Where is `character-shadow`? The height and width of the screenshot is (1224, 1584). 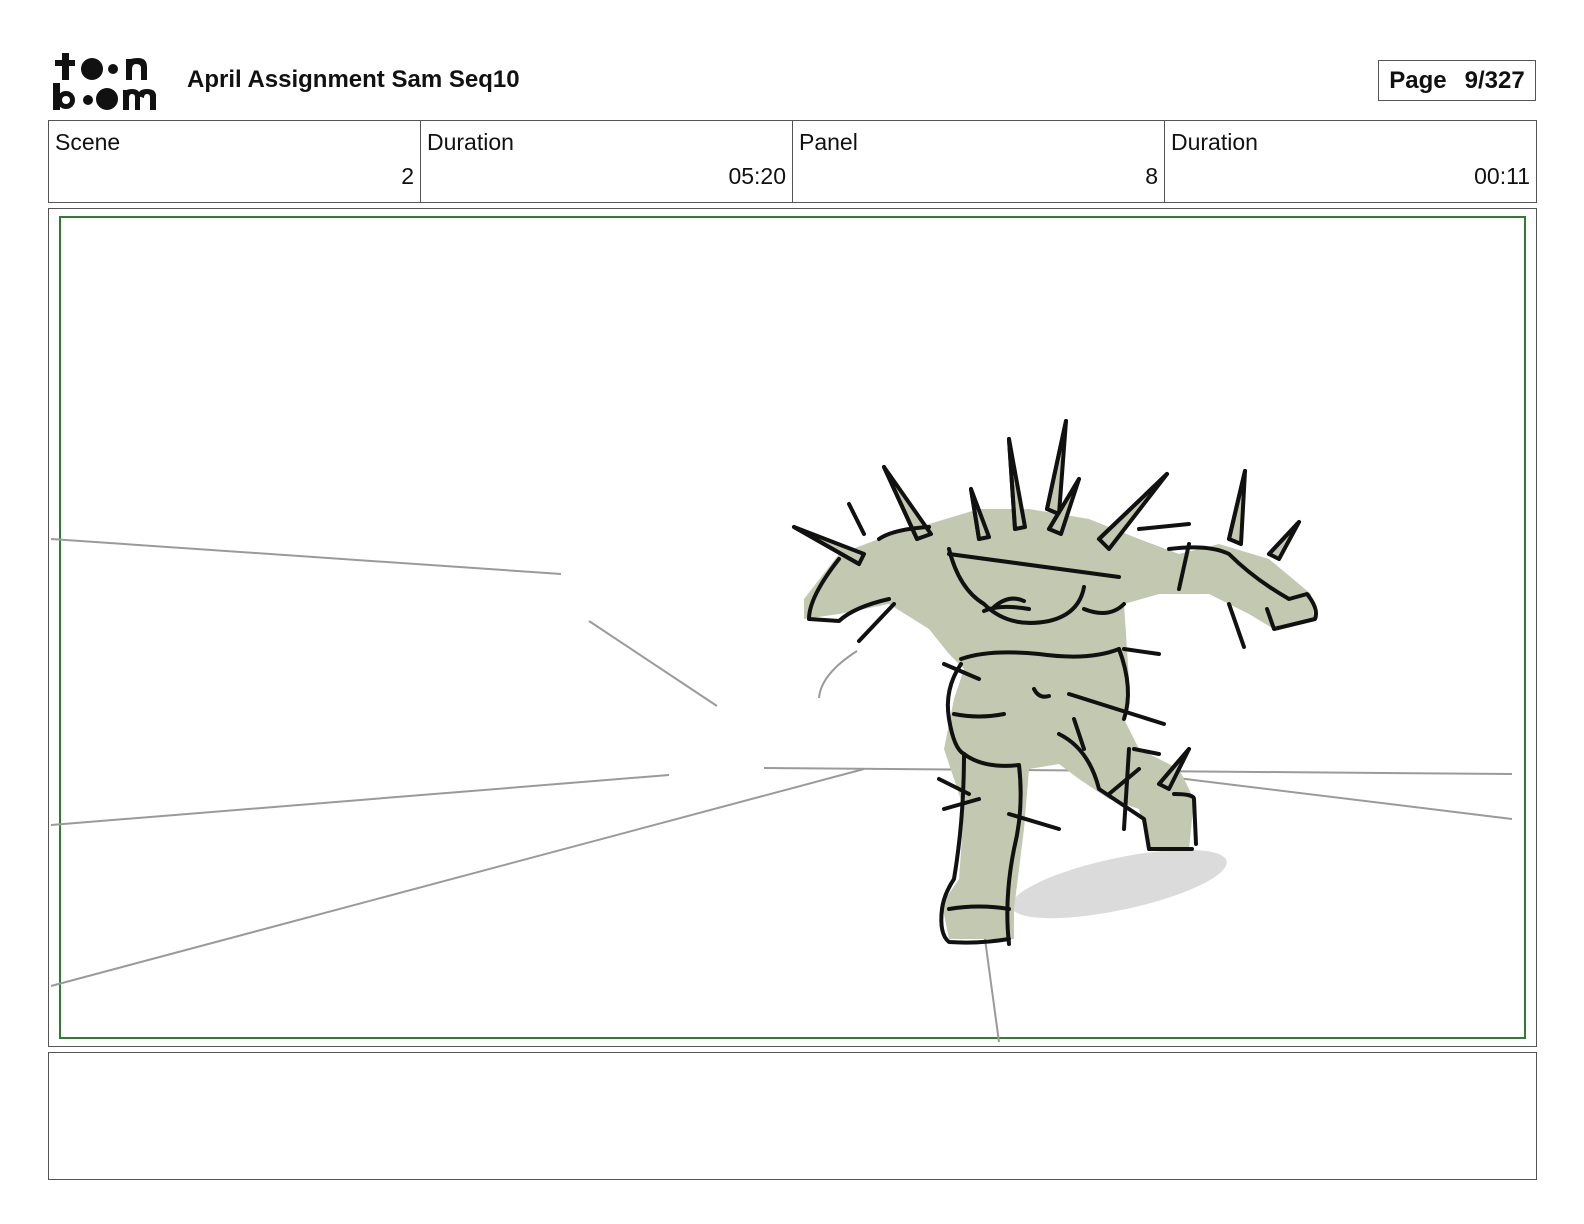 character-shadow is located at coordinates (1119, 884).